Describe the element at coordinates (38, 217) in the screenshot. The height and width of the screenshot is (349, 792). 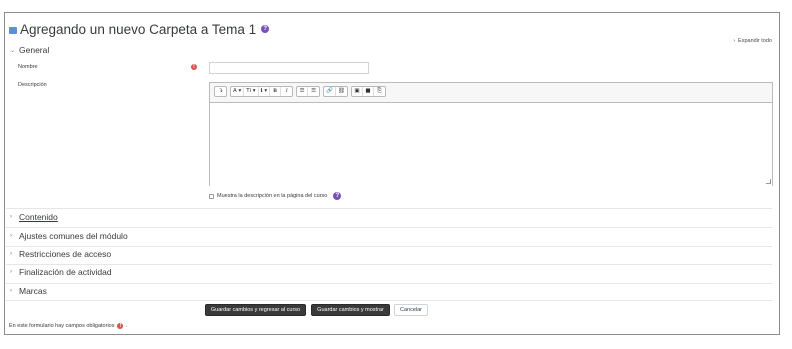
I see `section-contenido-label: Contenido` at that location.